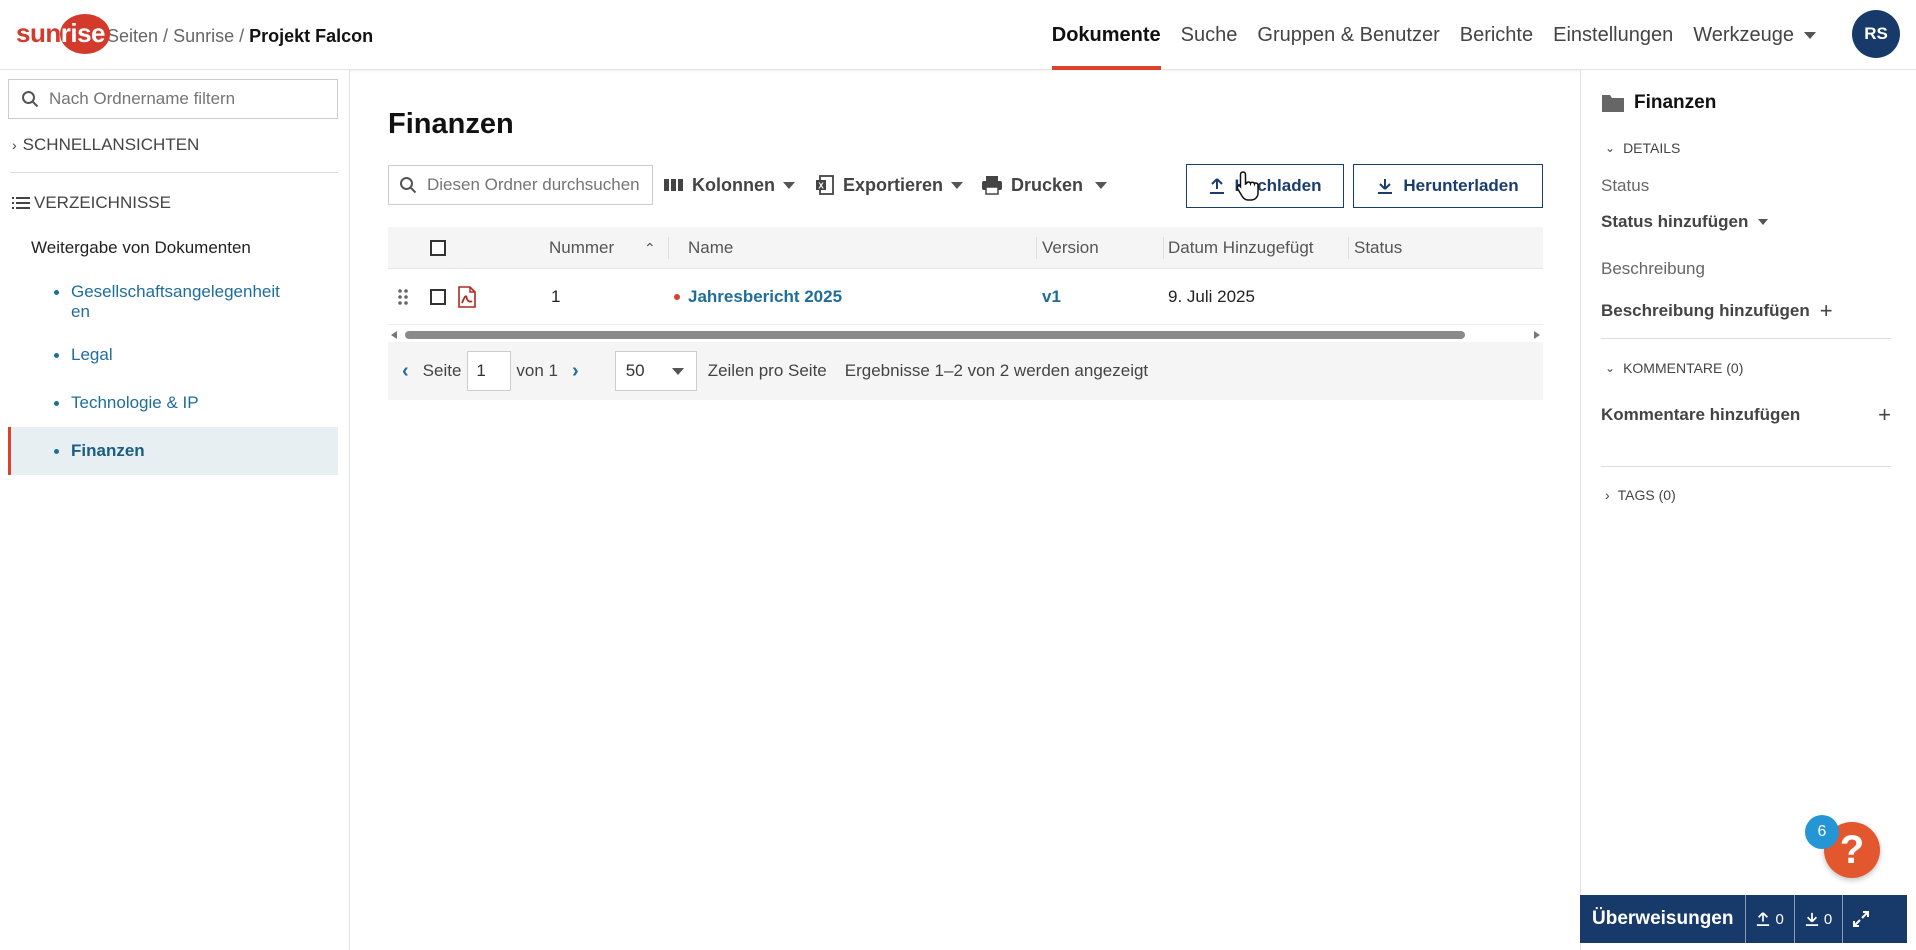 This screenshot has height=950, width=1916. What do you see at coordinates (1717, 311) in the screenshot?
I see `add-description-button: Beschreibung hinzufügen +` at bounding box center [1717, 311].